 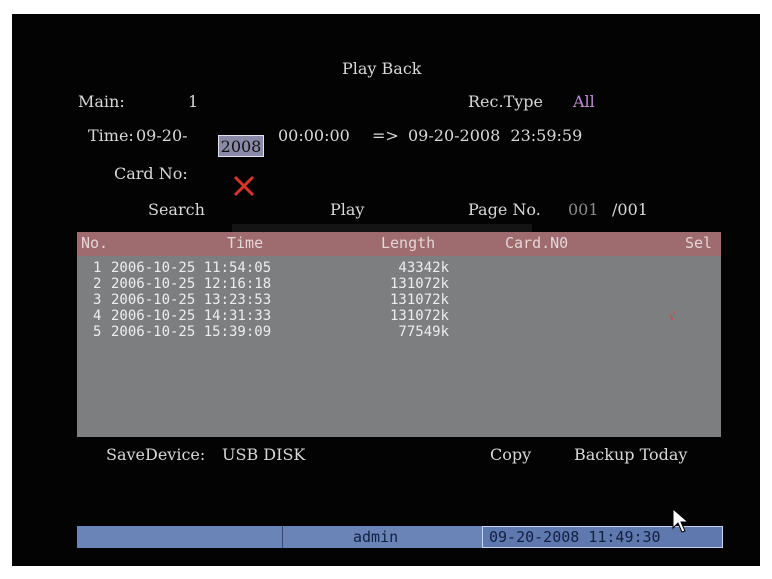 What do you see at coordinates (97, 316) in the screenshot?
I see `row-no: 4` at bounding box center [97, 316].